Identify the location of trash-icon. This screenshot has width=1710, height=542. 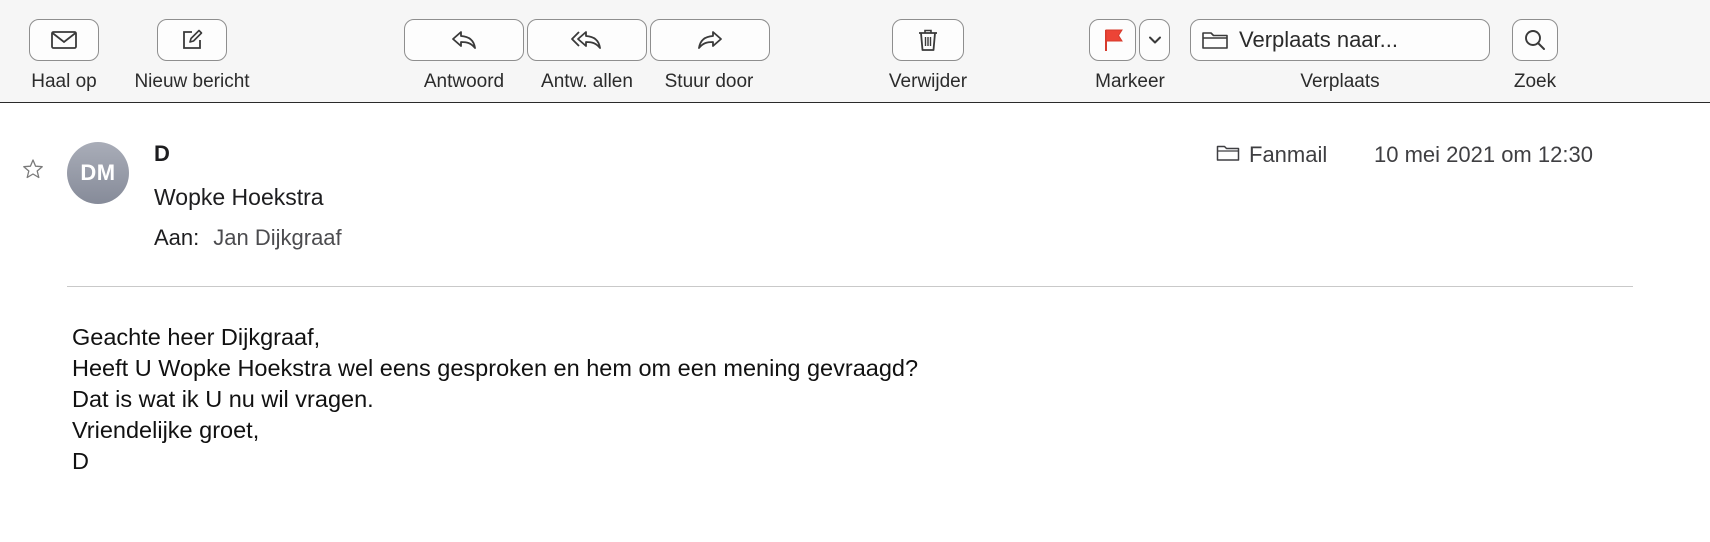
(928, 40).